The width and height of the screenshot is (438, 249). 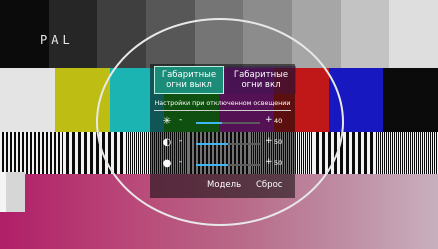 What do you see at coordinates (224, 185) in the screenshot?
I see `model-button: Модель` at bounding box center [224, 185].